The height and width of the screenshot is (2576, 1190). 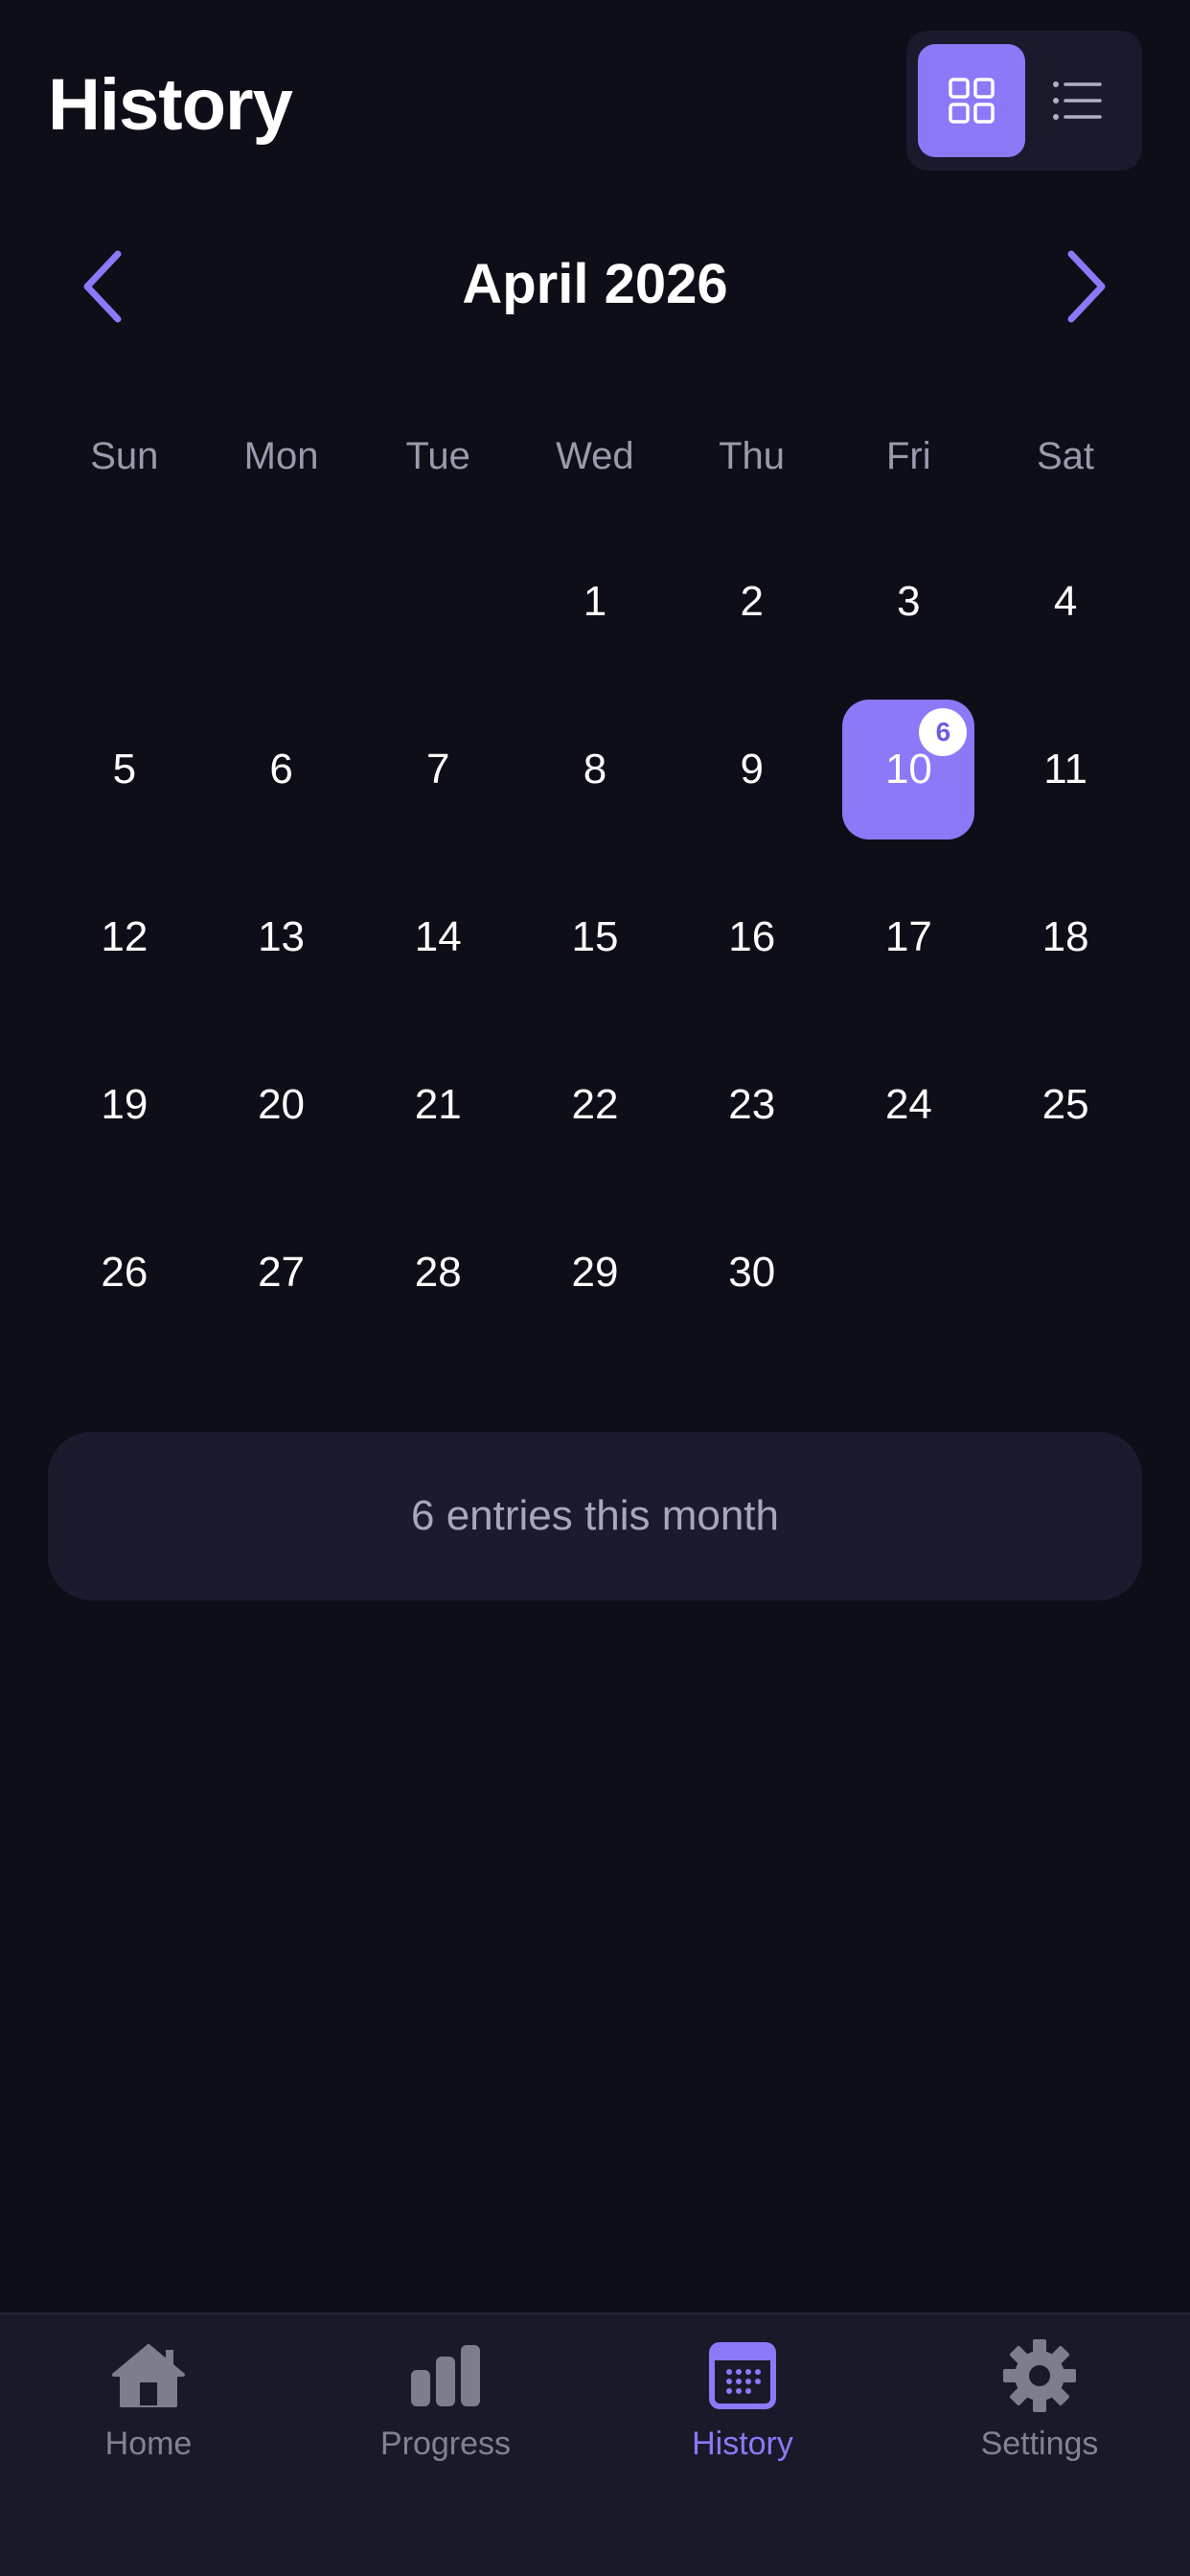 I want to click on day-cell-26: 26, so click(x=125, y=1272).